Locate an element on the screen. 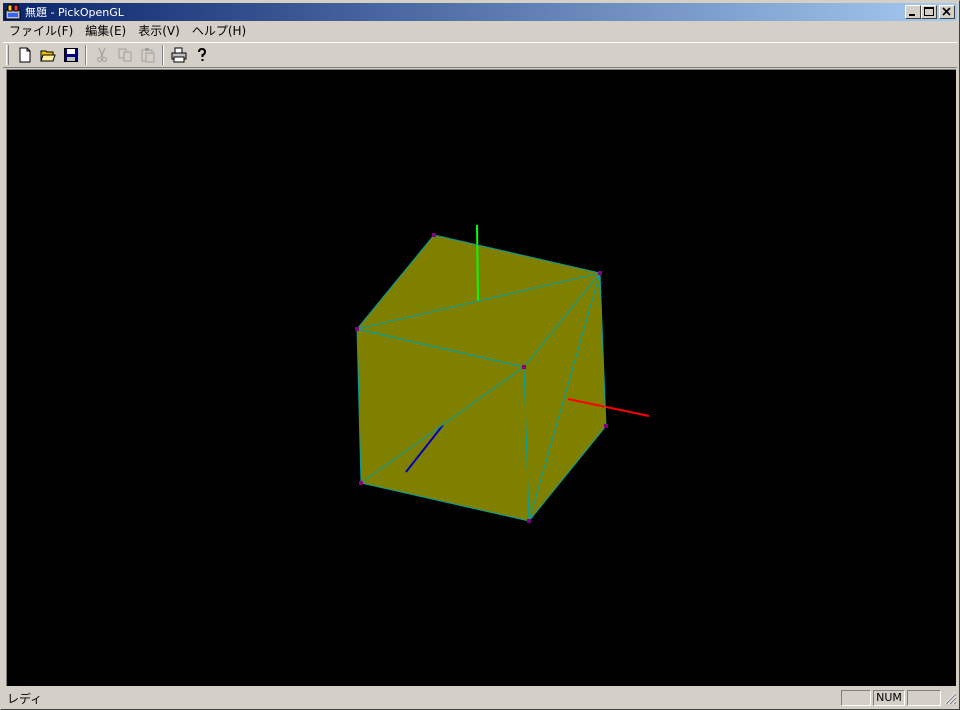  save-button is located at coordinates (70, 55).